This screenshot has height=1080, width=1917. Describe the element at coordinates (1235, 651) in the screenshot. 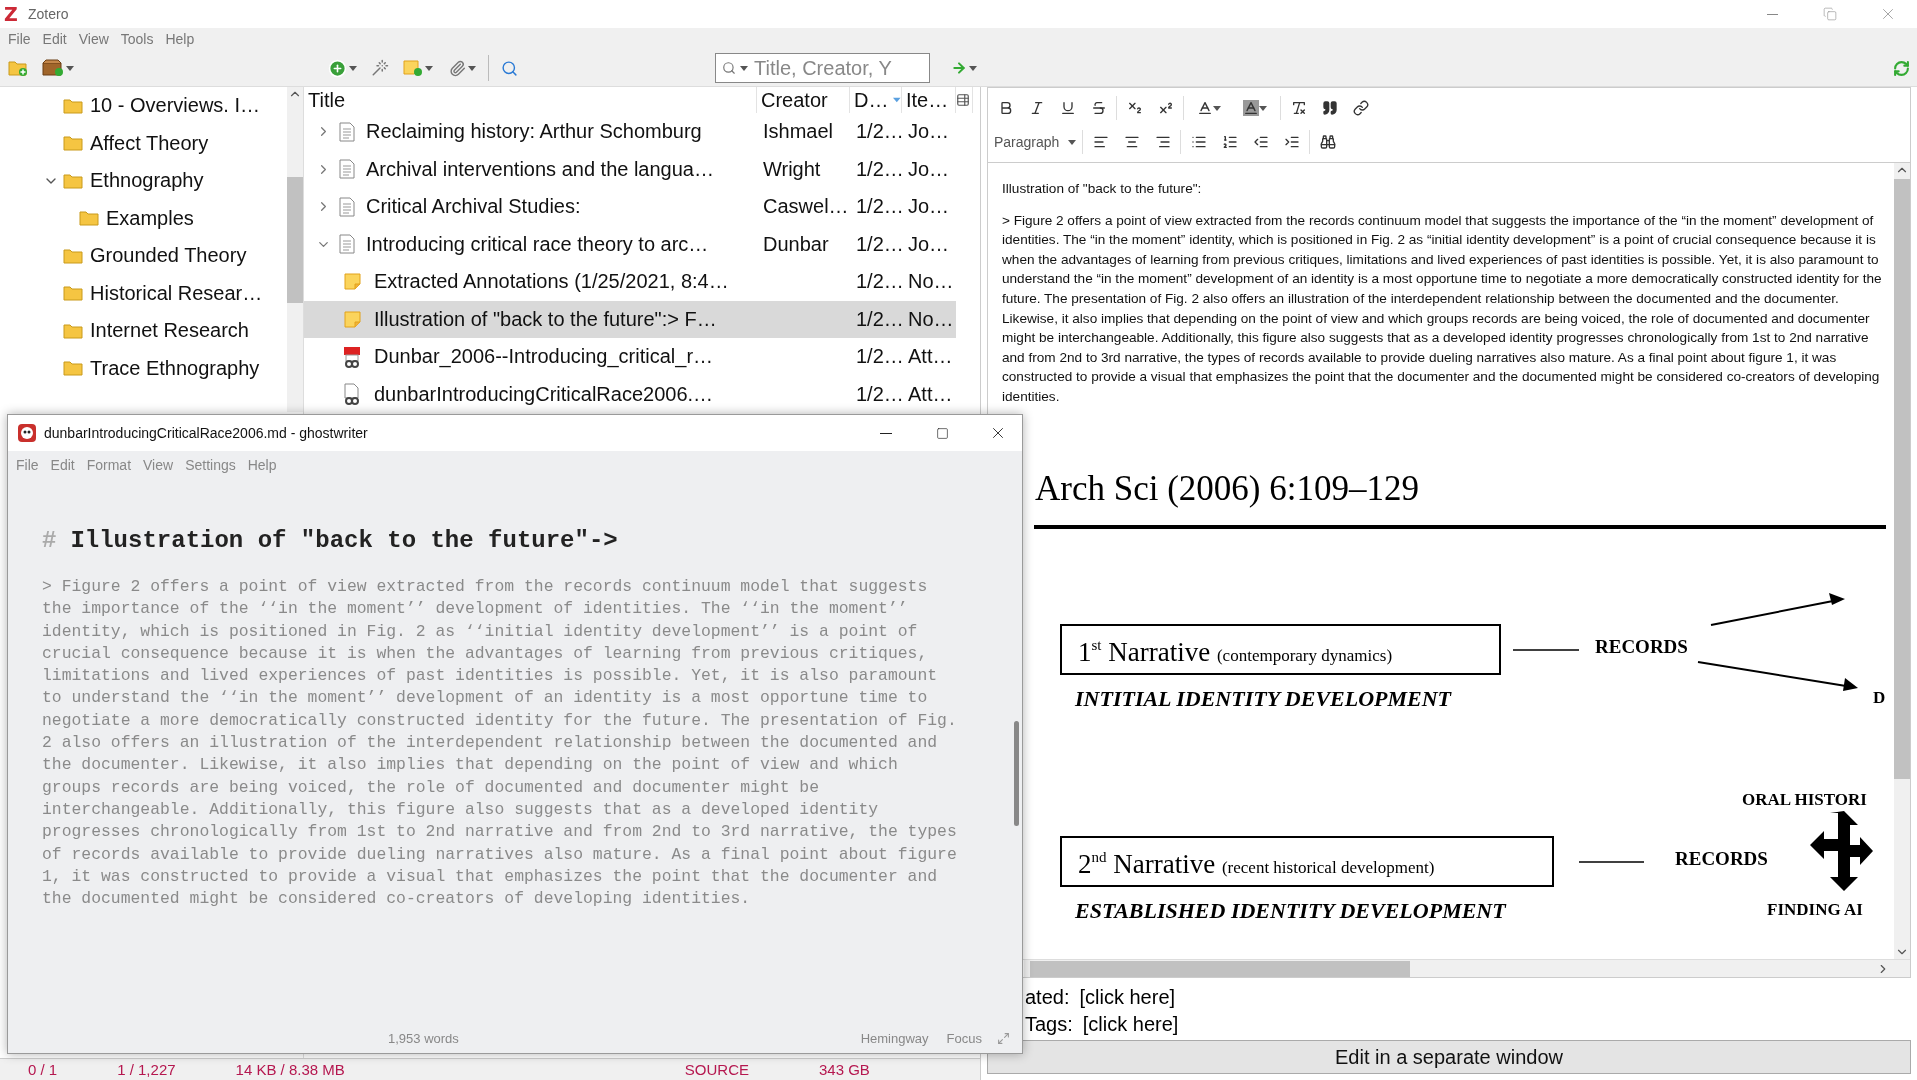

I see `narrative-label: 1$^{st}$ Narrative (contemporary dynamics)` at that location.